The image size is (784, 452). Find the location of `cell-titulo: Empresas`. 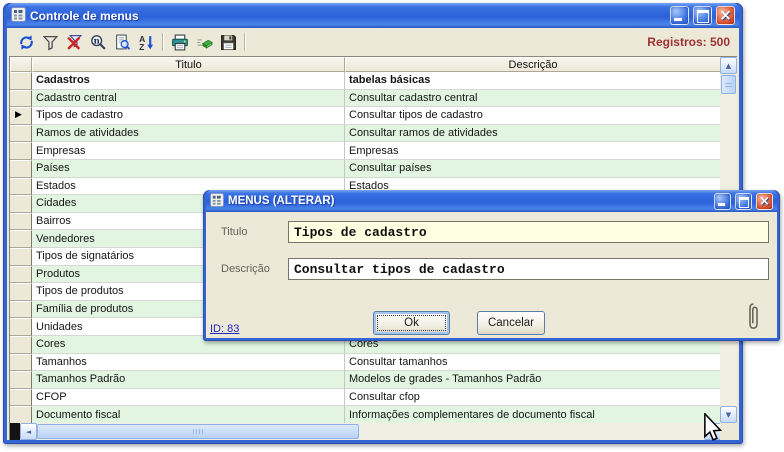

cell-titulo: Empresas is located at coordinates (188, 151).